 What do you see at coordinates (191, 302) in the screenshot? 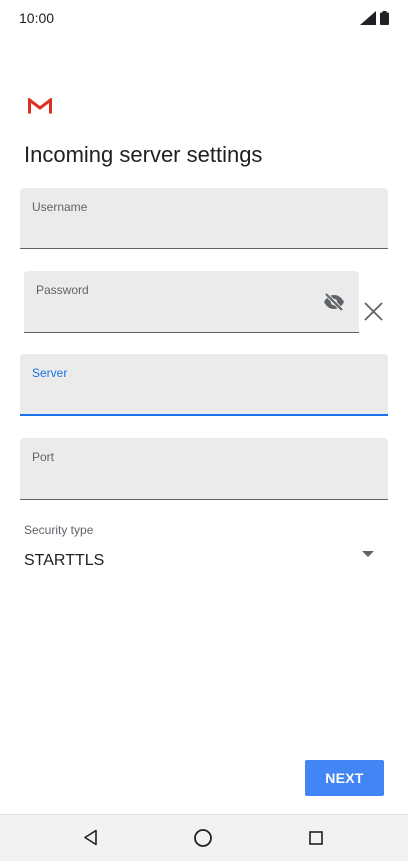
I see `password-field: Password` at bounding box center [191, 302].